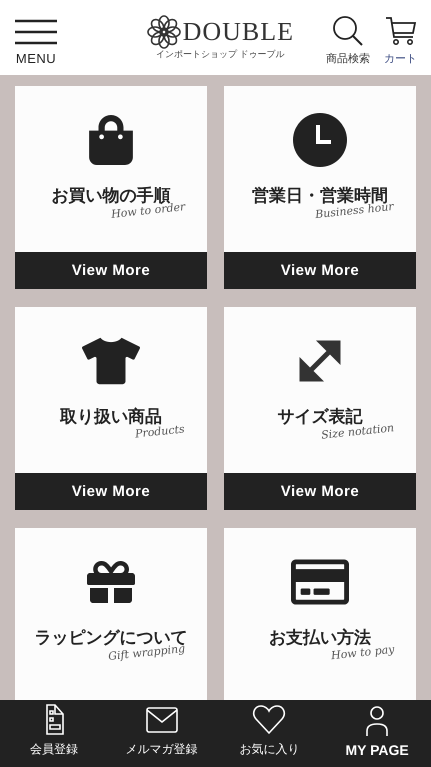  Describe the element at coordinates (400, 31) in the screenshot. I see `cart-icon` at that location.